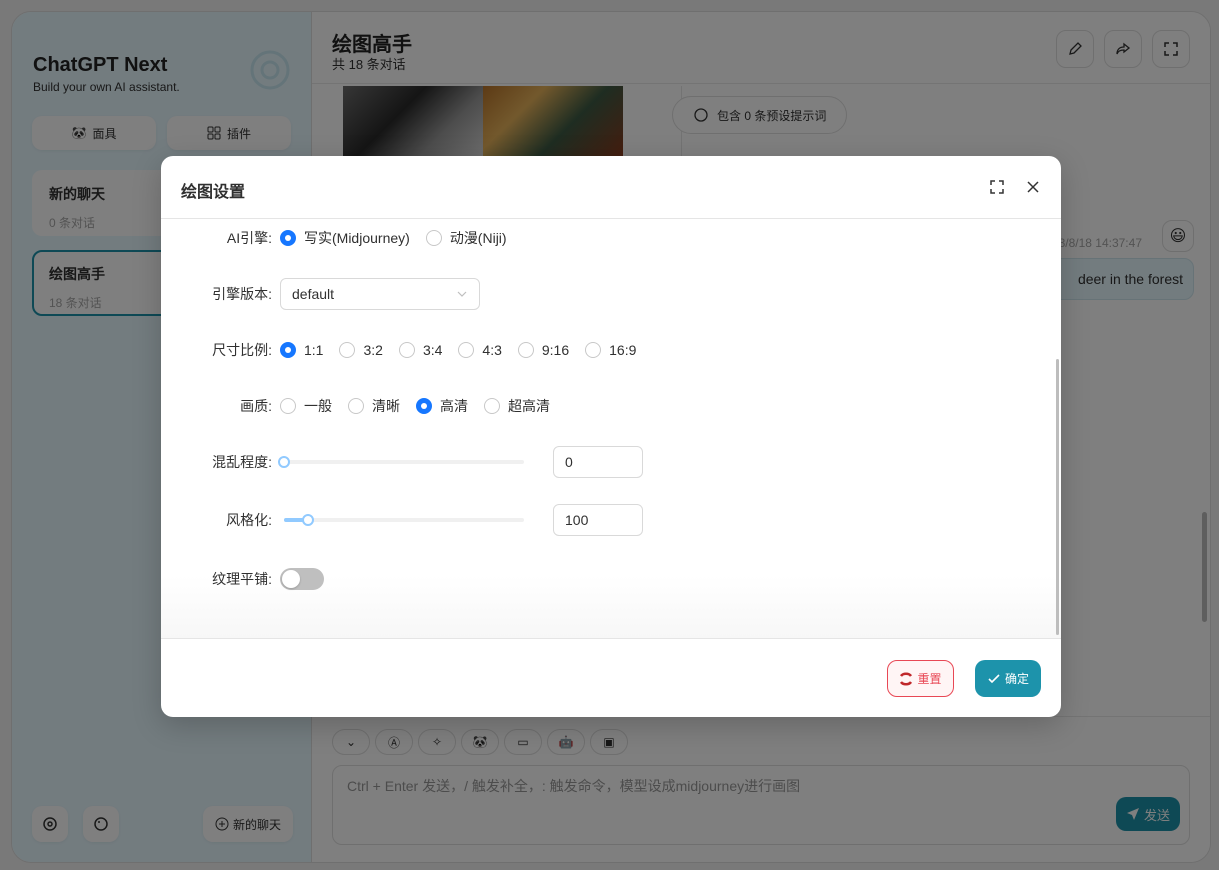 The height and width of the screenshot is (870, 1219). I want to click on version-select: default, so click(380, 294).